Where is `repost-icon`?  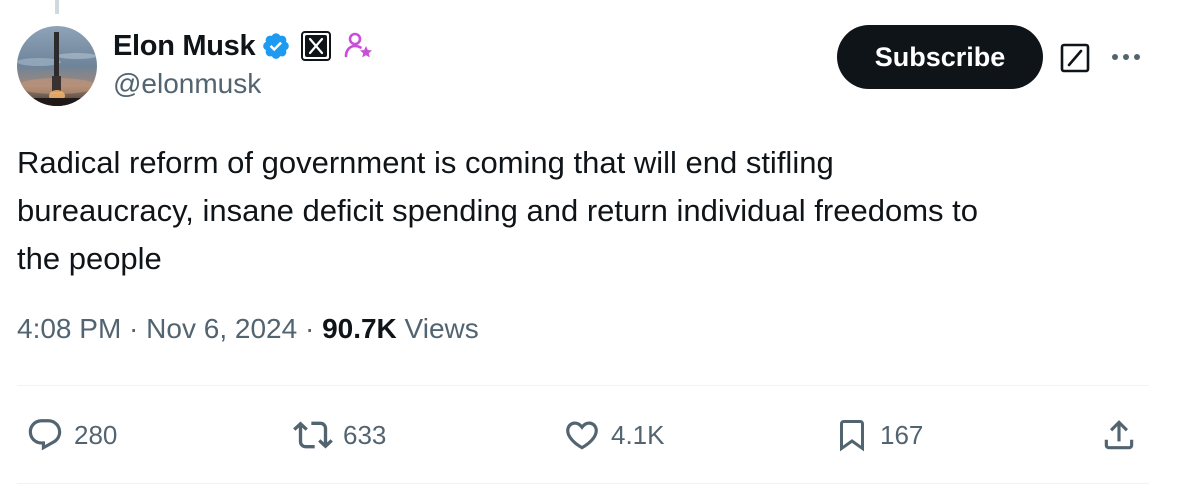
repost-icon is located at coordinates (313, 435).